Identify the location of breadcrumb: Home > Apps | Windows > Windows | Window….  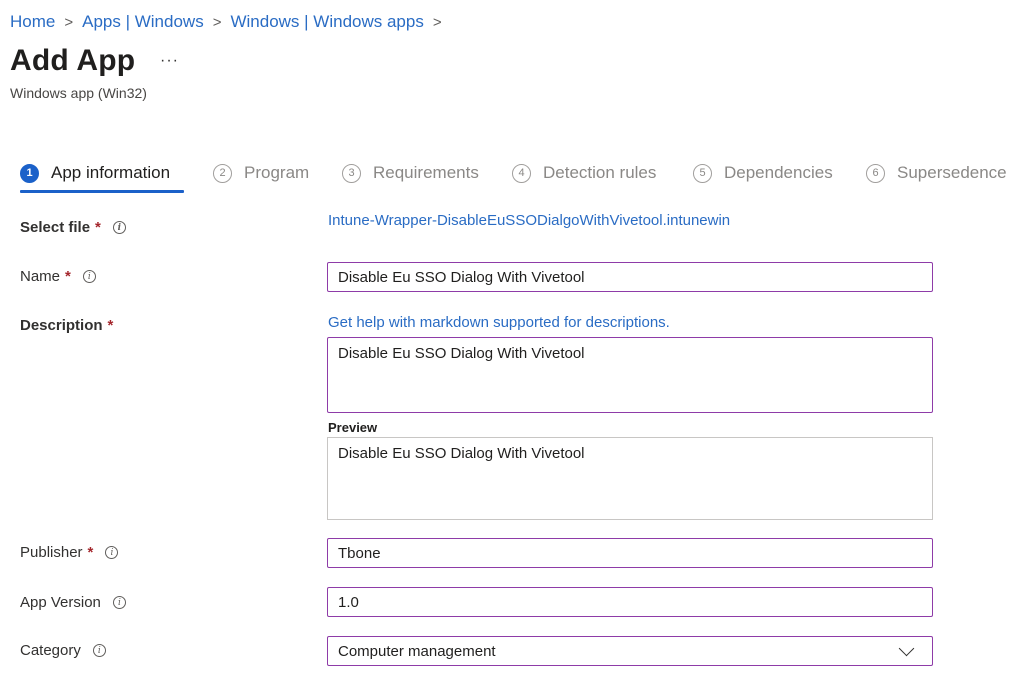
(230, 22).